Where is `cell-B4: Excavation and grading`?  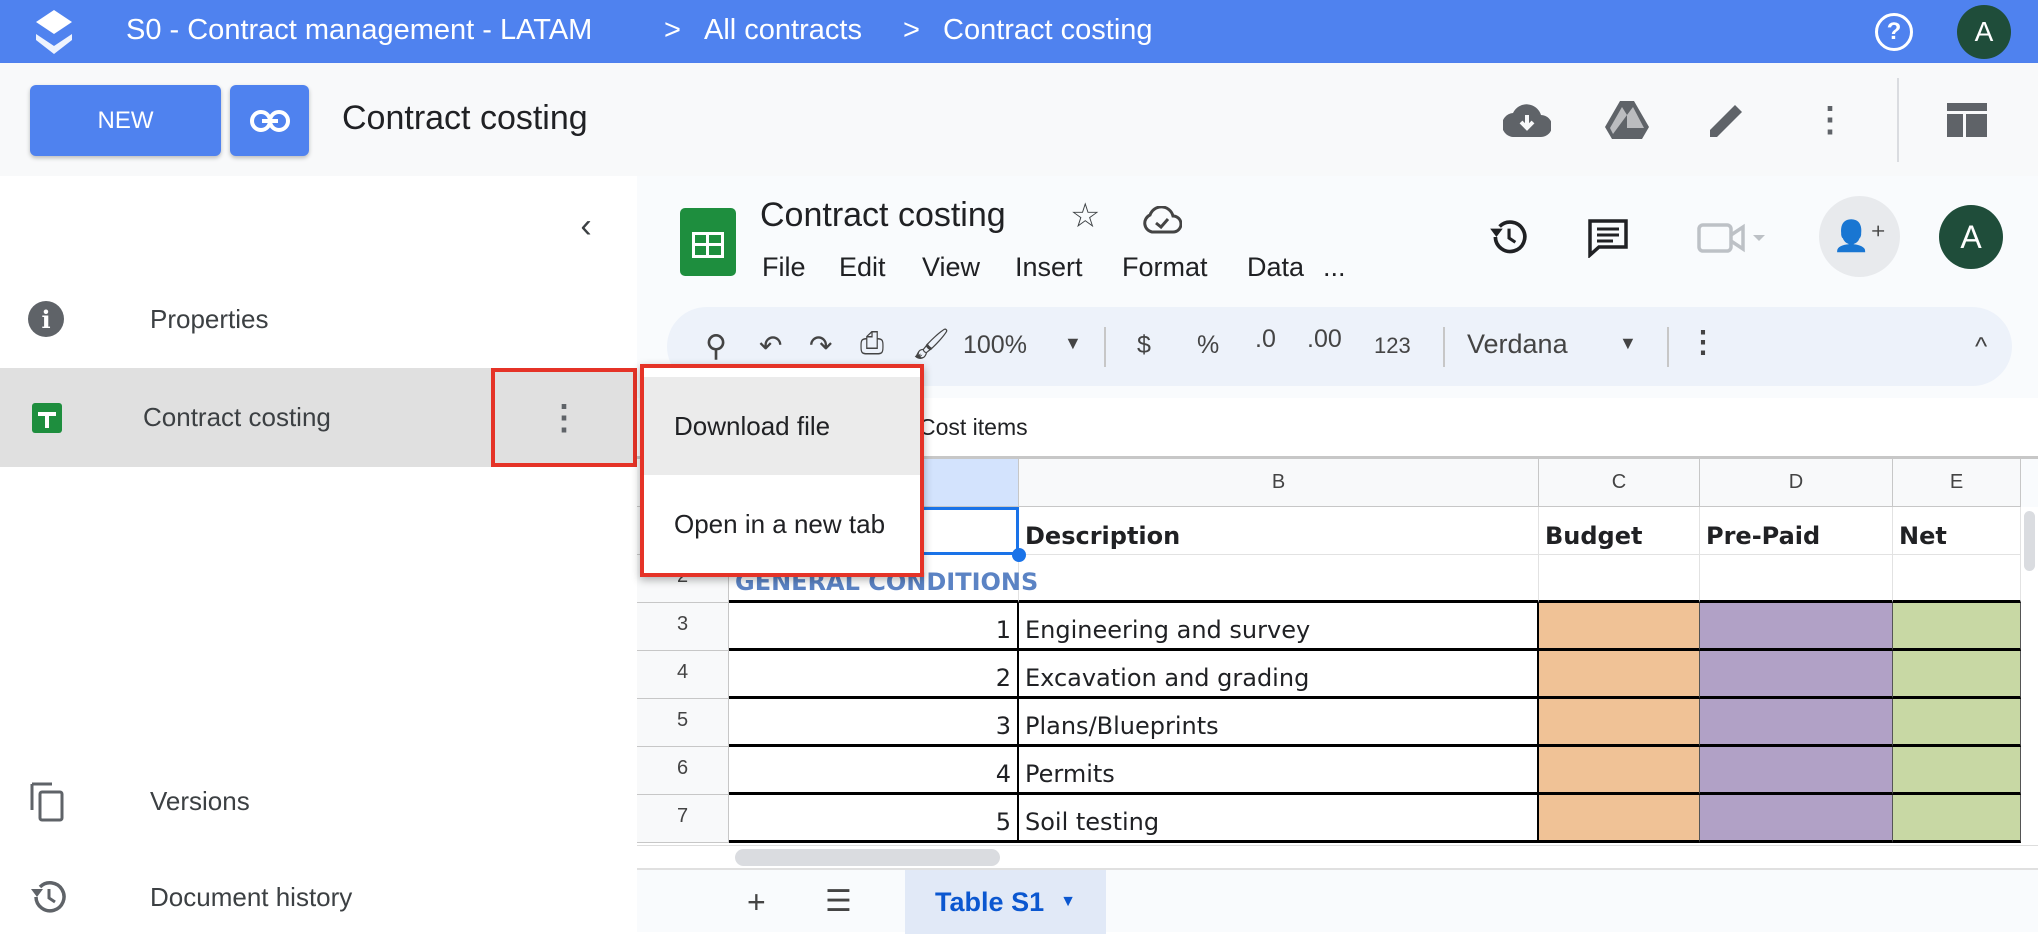 cell-B4: Excavation and grading is located at coordinates (1279, 675).